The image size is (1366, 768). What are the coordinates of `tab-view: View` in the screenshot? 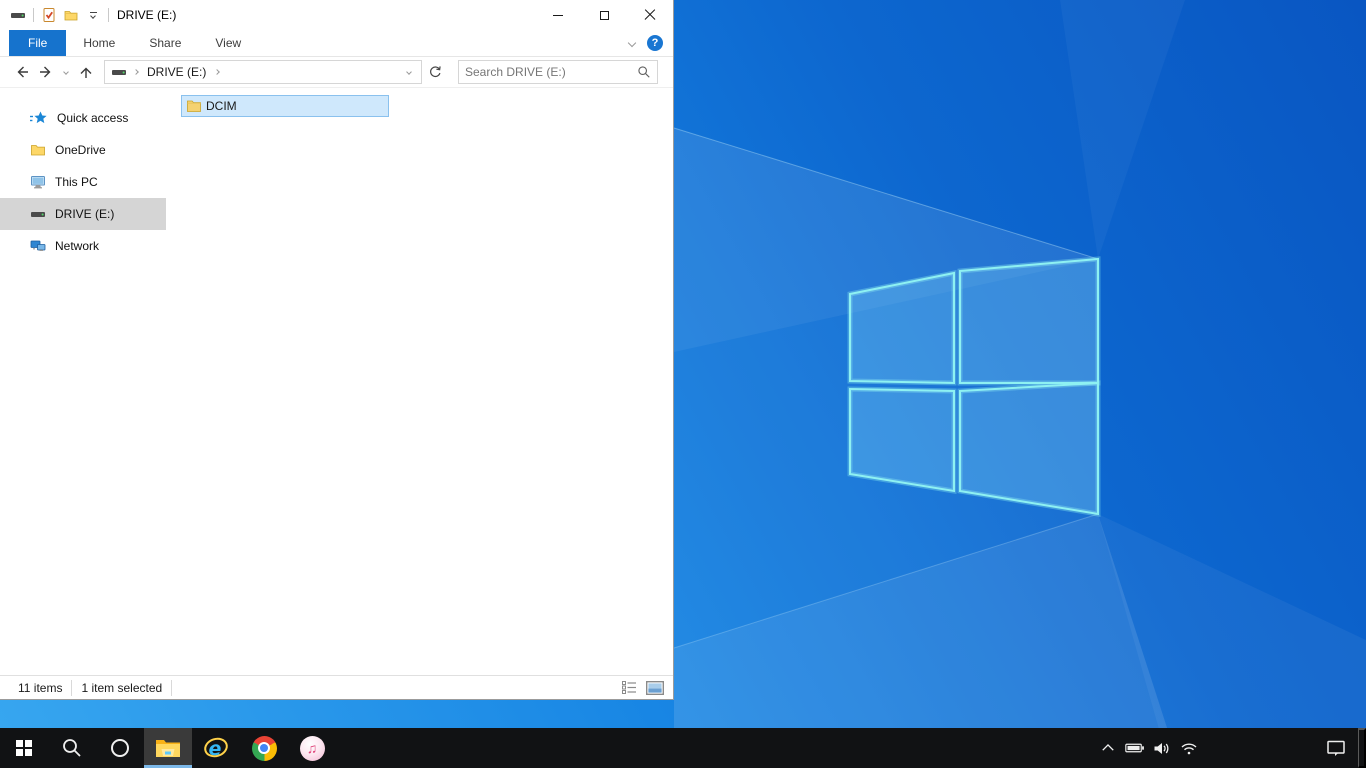 It's located at (228, 43).